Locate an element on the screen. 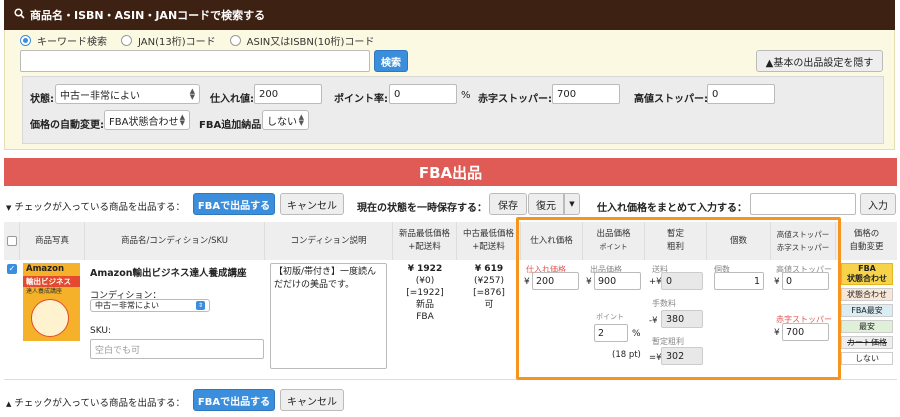  radio-asin-label: ASIN又はISBN(10桁)コード is located at coordinates (311, 40).